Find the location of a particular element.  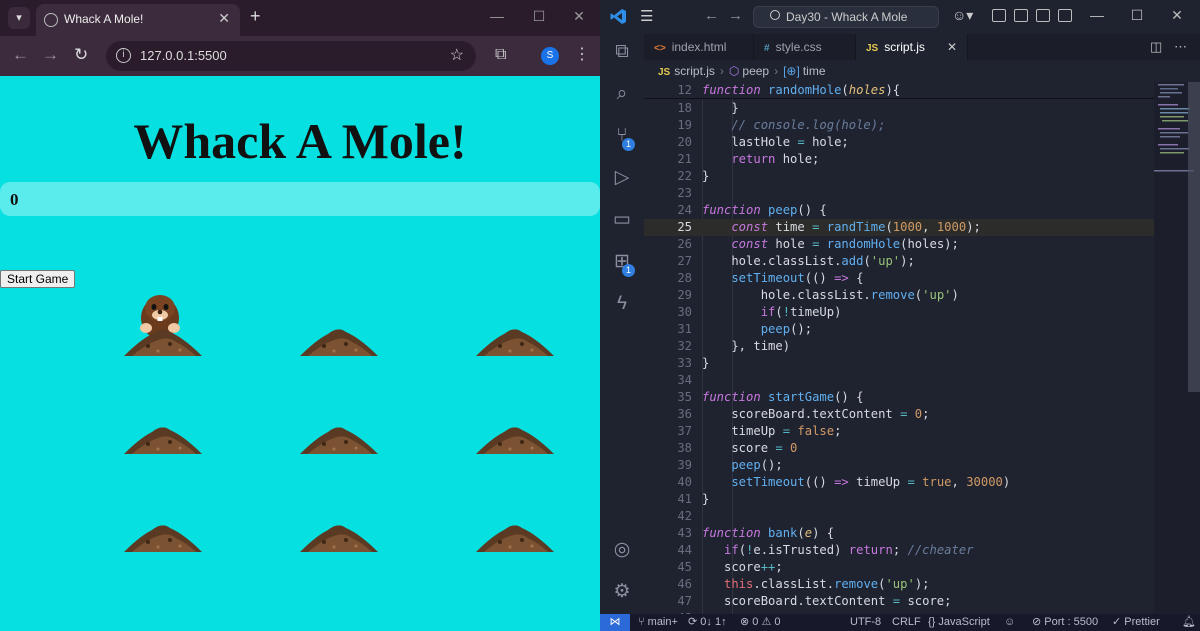

code-line: 22} is located at coordinates (899, 176).